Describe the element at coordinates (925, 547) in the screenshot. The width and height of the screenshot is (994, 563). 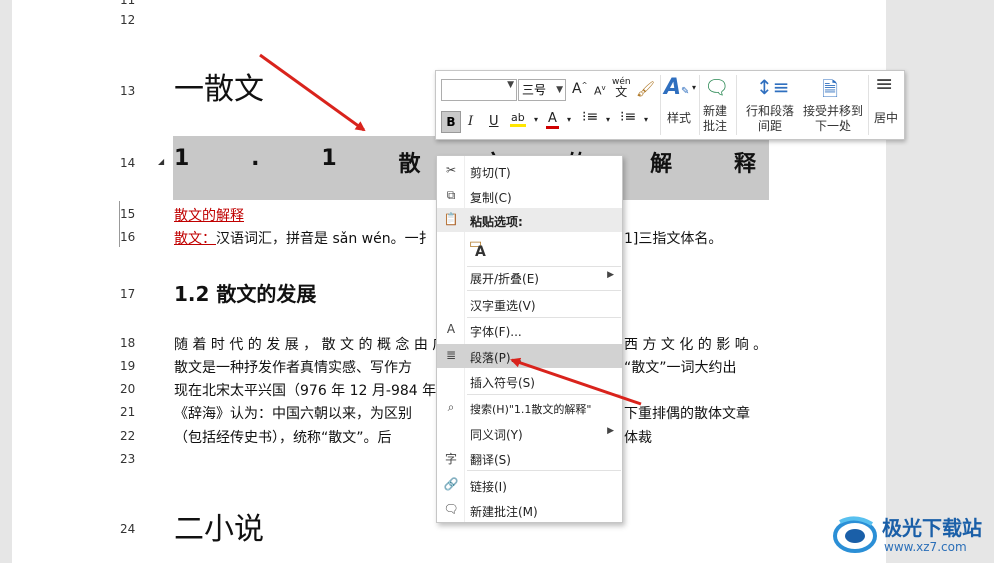
I see `watermark-url: www.xz7.com` at that location.